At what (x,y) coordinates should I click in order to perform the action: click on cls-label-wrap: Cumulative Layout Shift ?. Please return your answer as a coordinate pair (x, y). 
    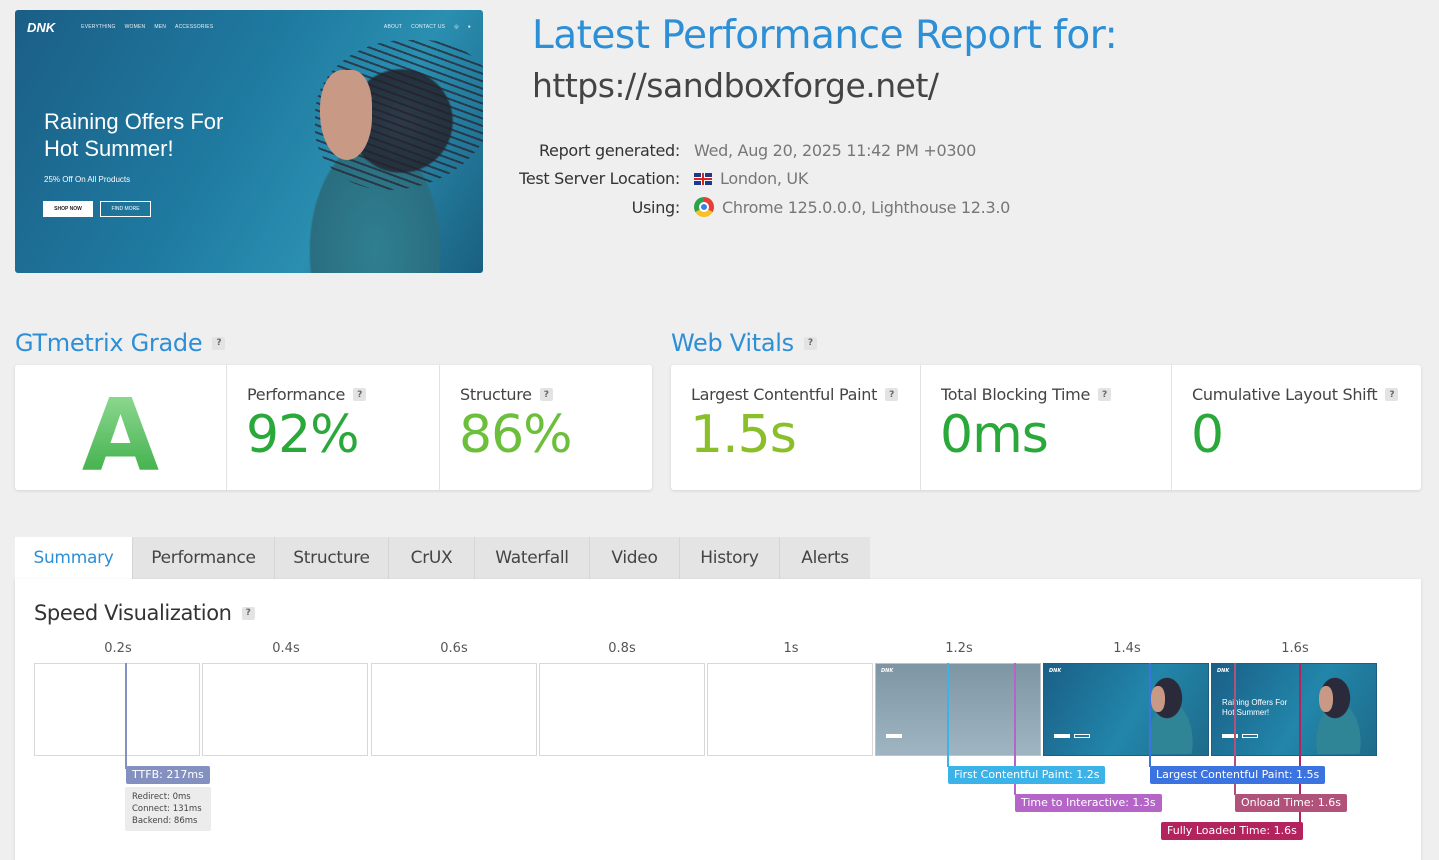
    Looking at the image, I should click on (1295, 394).